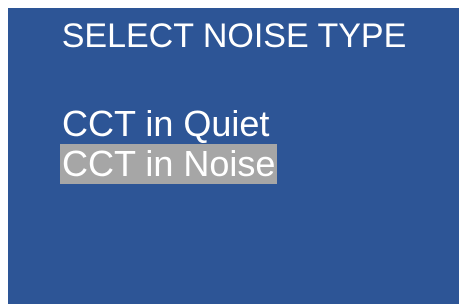 The image size is (459, 305). What do you see at coordinates (169, 164) in the screenshot?
I see `menu-item-cct-in-noise: CCT in Noise` at bounding box center [169, 164].